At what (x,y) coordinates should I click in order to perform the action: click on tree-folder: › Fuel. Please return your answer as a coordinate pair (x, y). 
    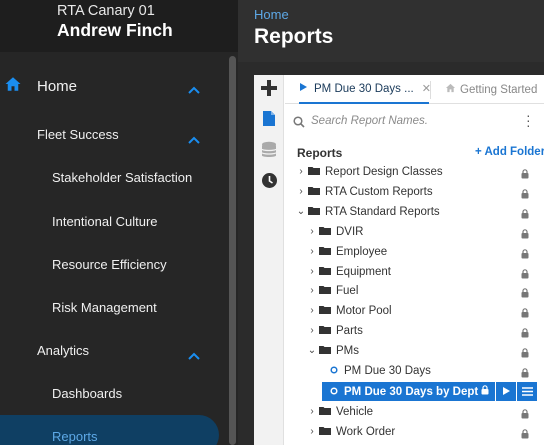
    Looking at the image, I should click on (332, 290).